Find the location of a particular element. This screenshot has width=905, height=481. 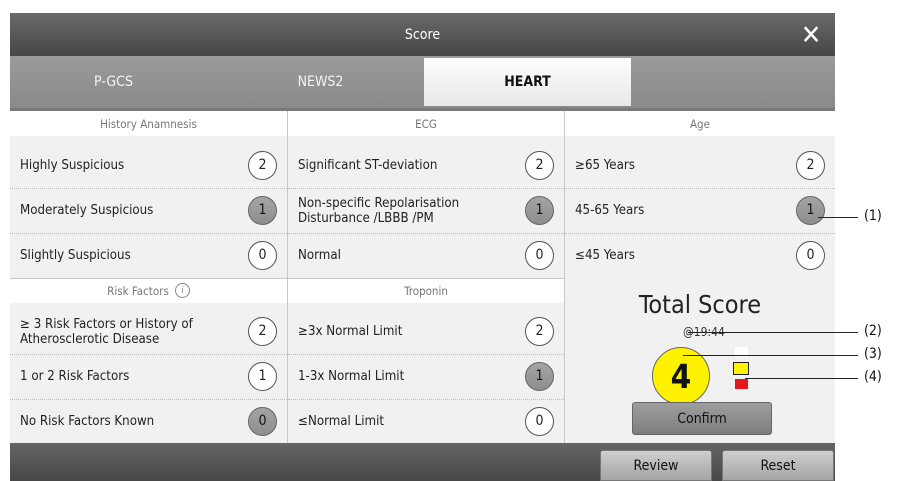

option-label: Highly Suspicious is located at coordinates (72, 165).